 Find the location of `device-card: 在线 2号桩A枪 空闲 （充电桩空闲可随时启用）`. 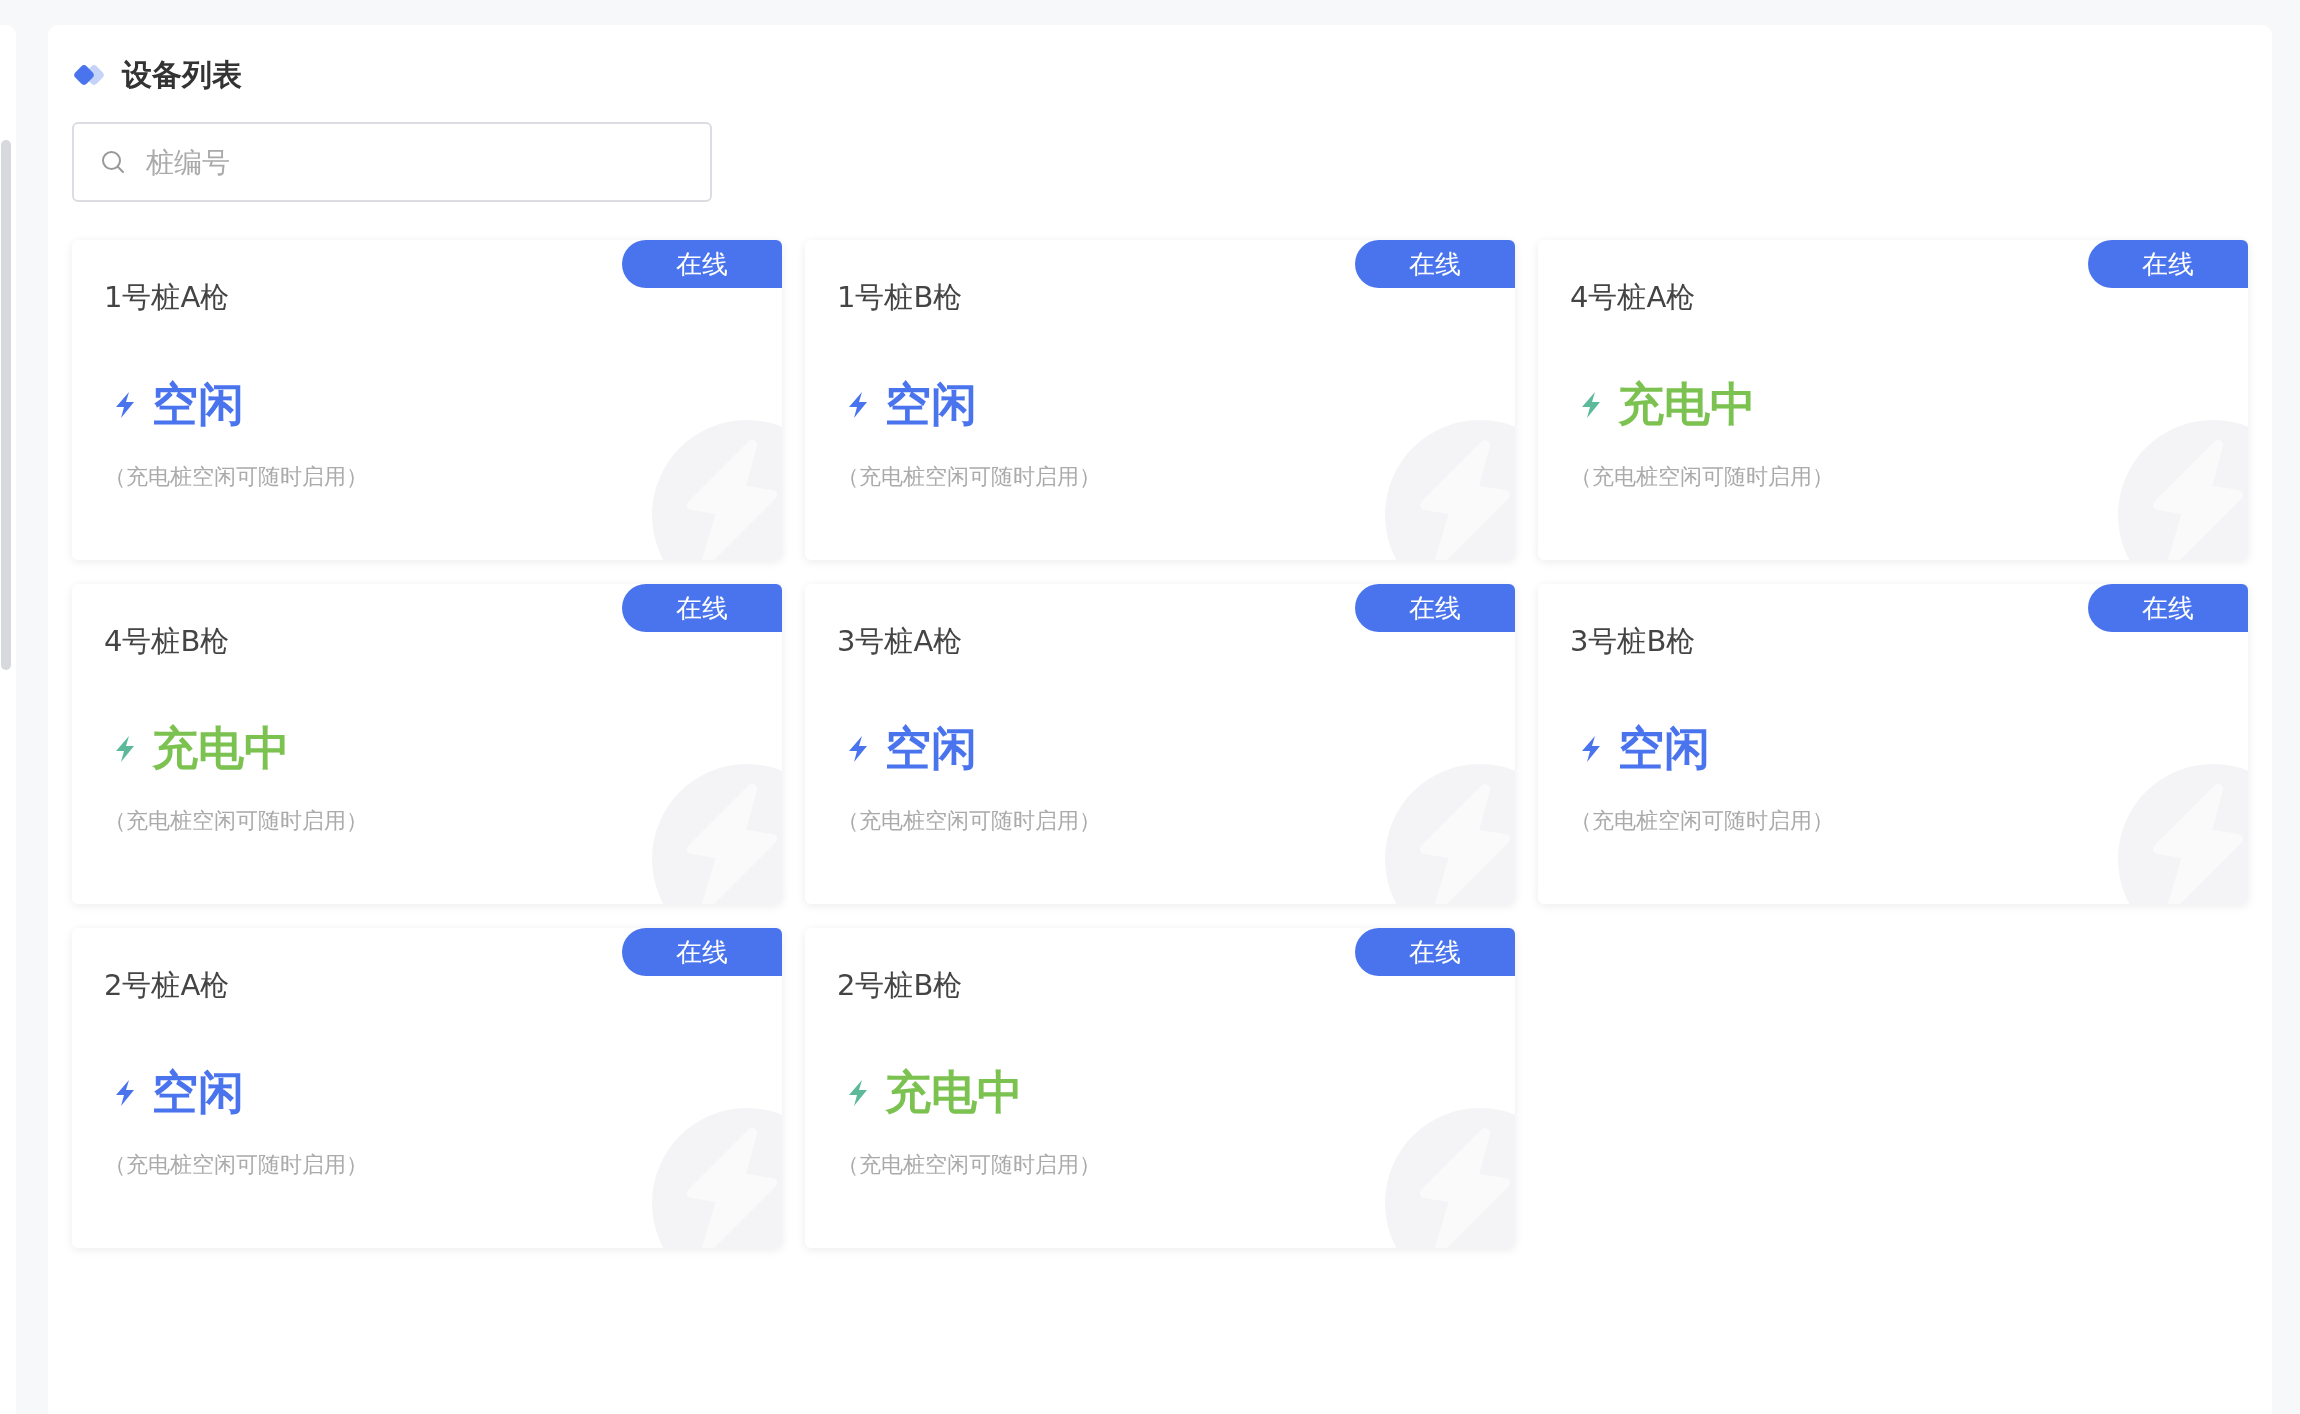

device-card: 在线 2号桩A枪 空闲 （充电桩空闲可随时启用） is located at coordinates (427, 1088).